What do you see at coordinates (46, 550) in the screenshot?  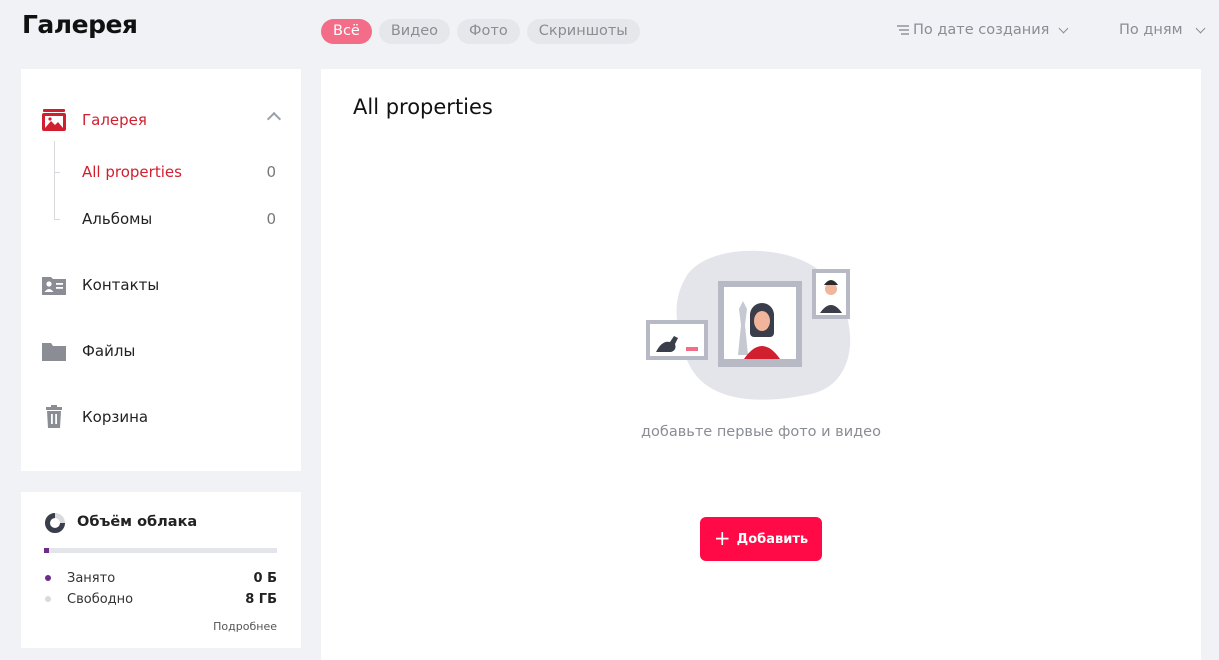 I see `storage-bar-used` at bounding box center [46, 550].